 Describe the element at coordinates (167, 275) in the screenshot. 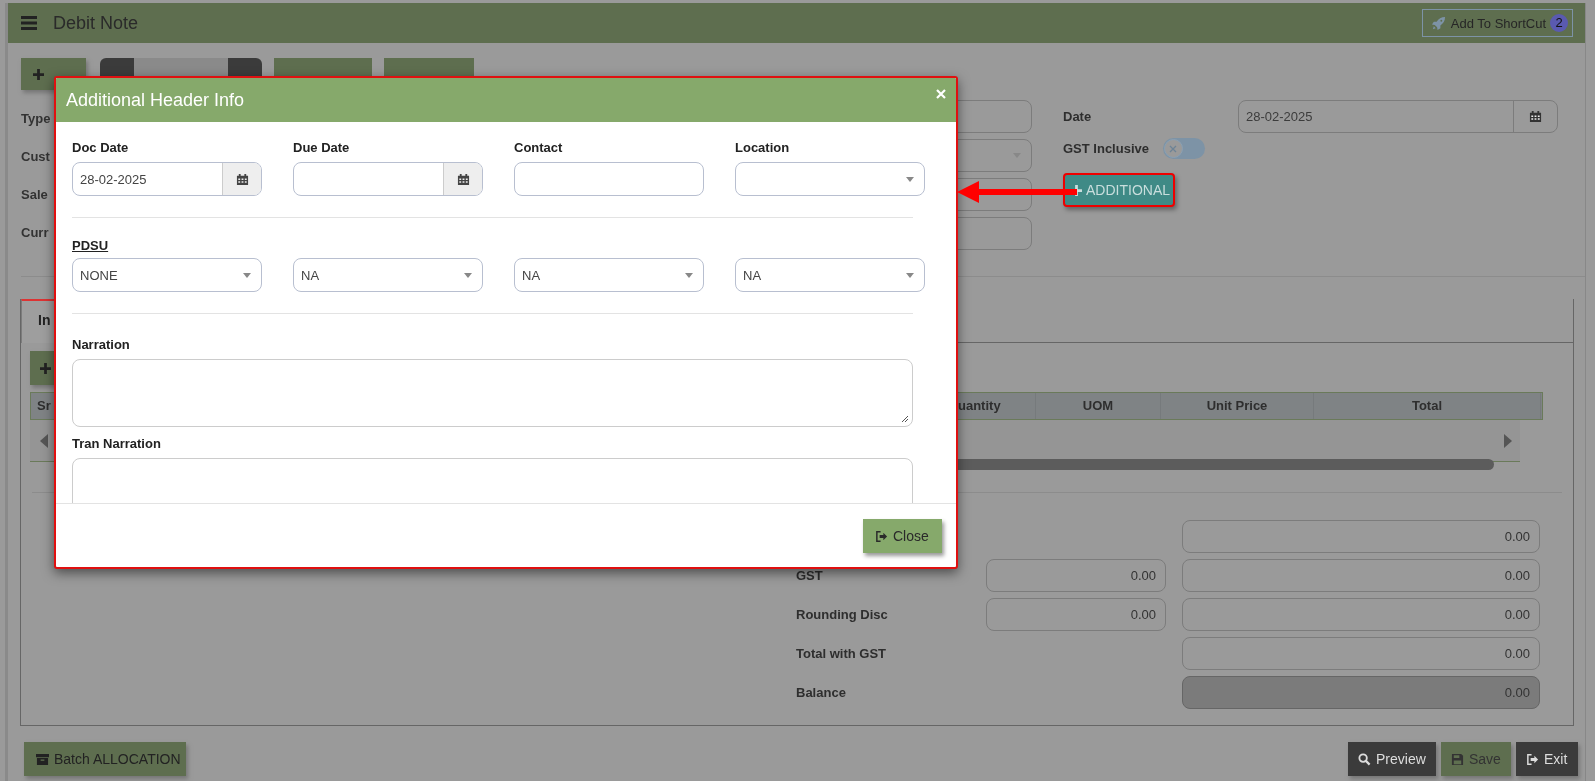

I see `select-field: NONE` at that location.